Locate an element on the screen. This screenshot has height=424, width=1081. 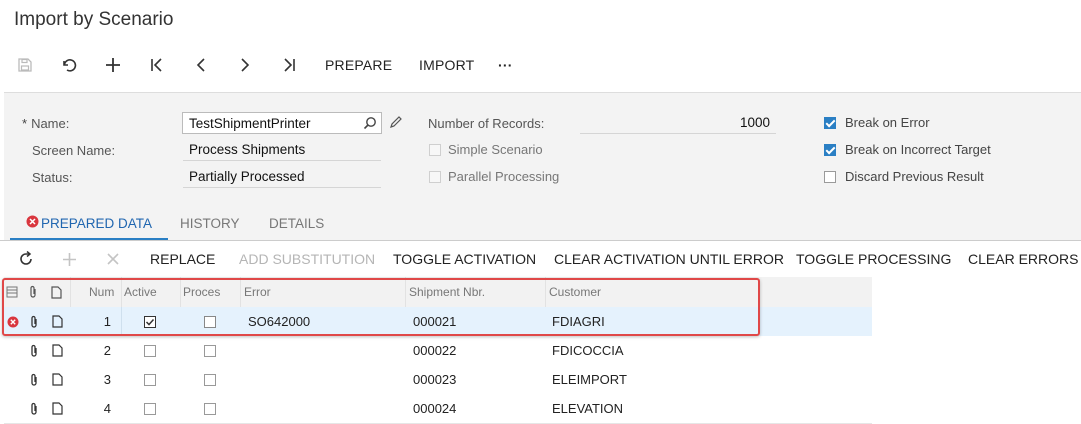
tab-prepared-data-label: PREPARED DATA is located at coordinates (97, 223).